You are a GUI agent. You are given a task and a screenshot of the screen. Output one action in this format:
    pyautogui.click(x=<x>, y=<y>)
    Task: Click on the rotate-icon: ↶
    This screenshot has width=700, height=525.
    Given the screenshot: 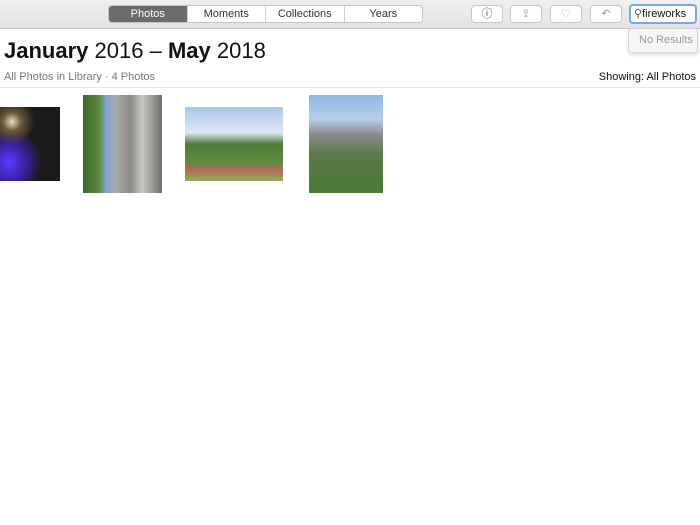 What is the action you would take?
    pyautogui.click(x=606, y=14)
    